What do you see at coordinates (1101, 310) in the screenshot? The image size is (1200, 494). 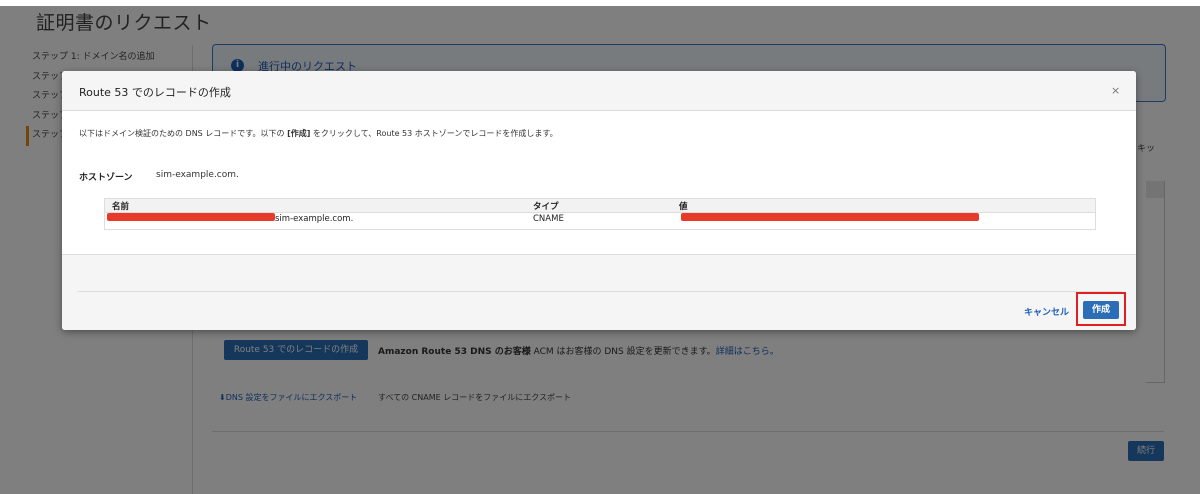 I see `create-button: 作成` at bounding box center [1101, 310].